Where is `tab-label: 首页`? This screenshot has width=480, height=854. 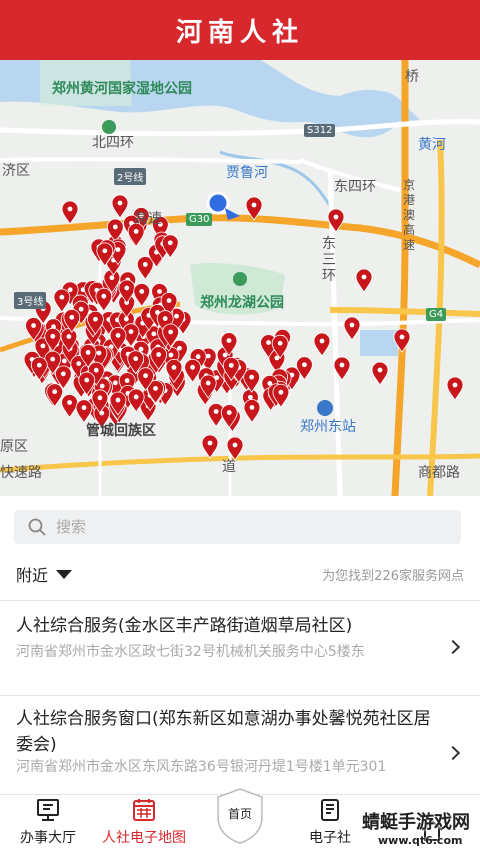
tab-label: 首页 is located at coordinates (239, 814).